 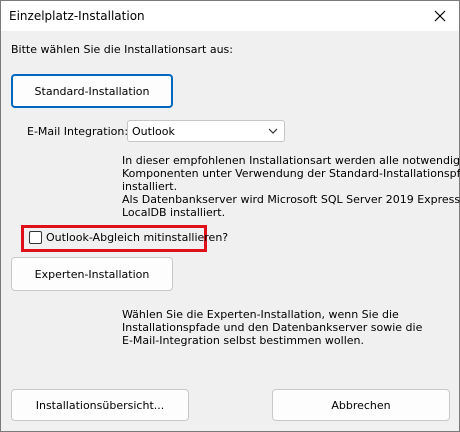 I want to click on email-integration-value: Outlook, so click(x=153, y=131).